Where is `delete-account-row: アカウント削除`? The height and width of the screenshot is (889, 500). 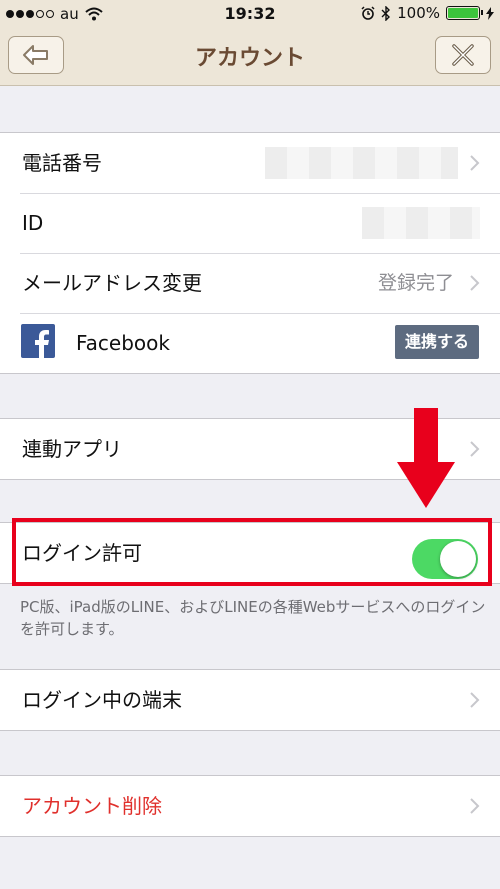
delete-account-row: アカウント削除 is located at coordinates (250, 806).